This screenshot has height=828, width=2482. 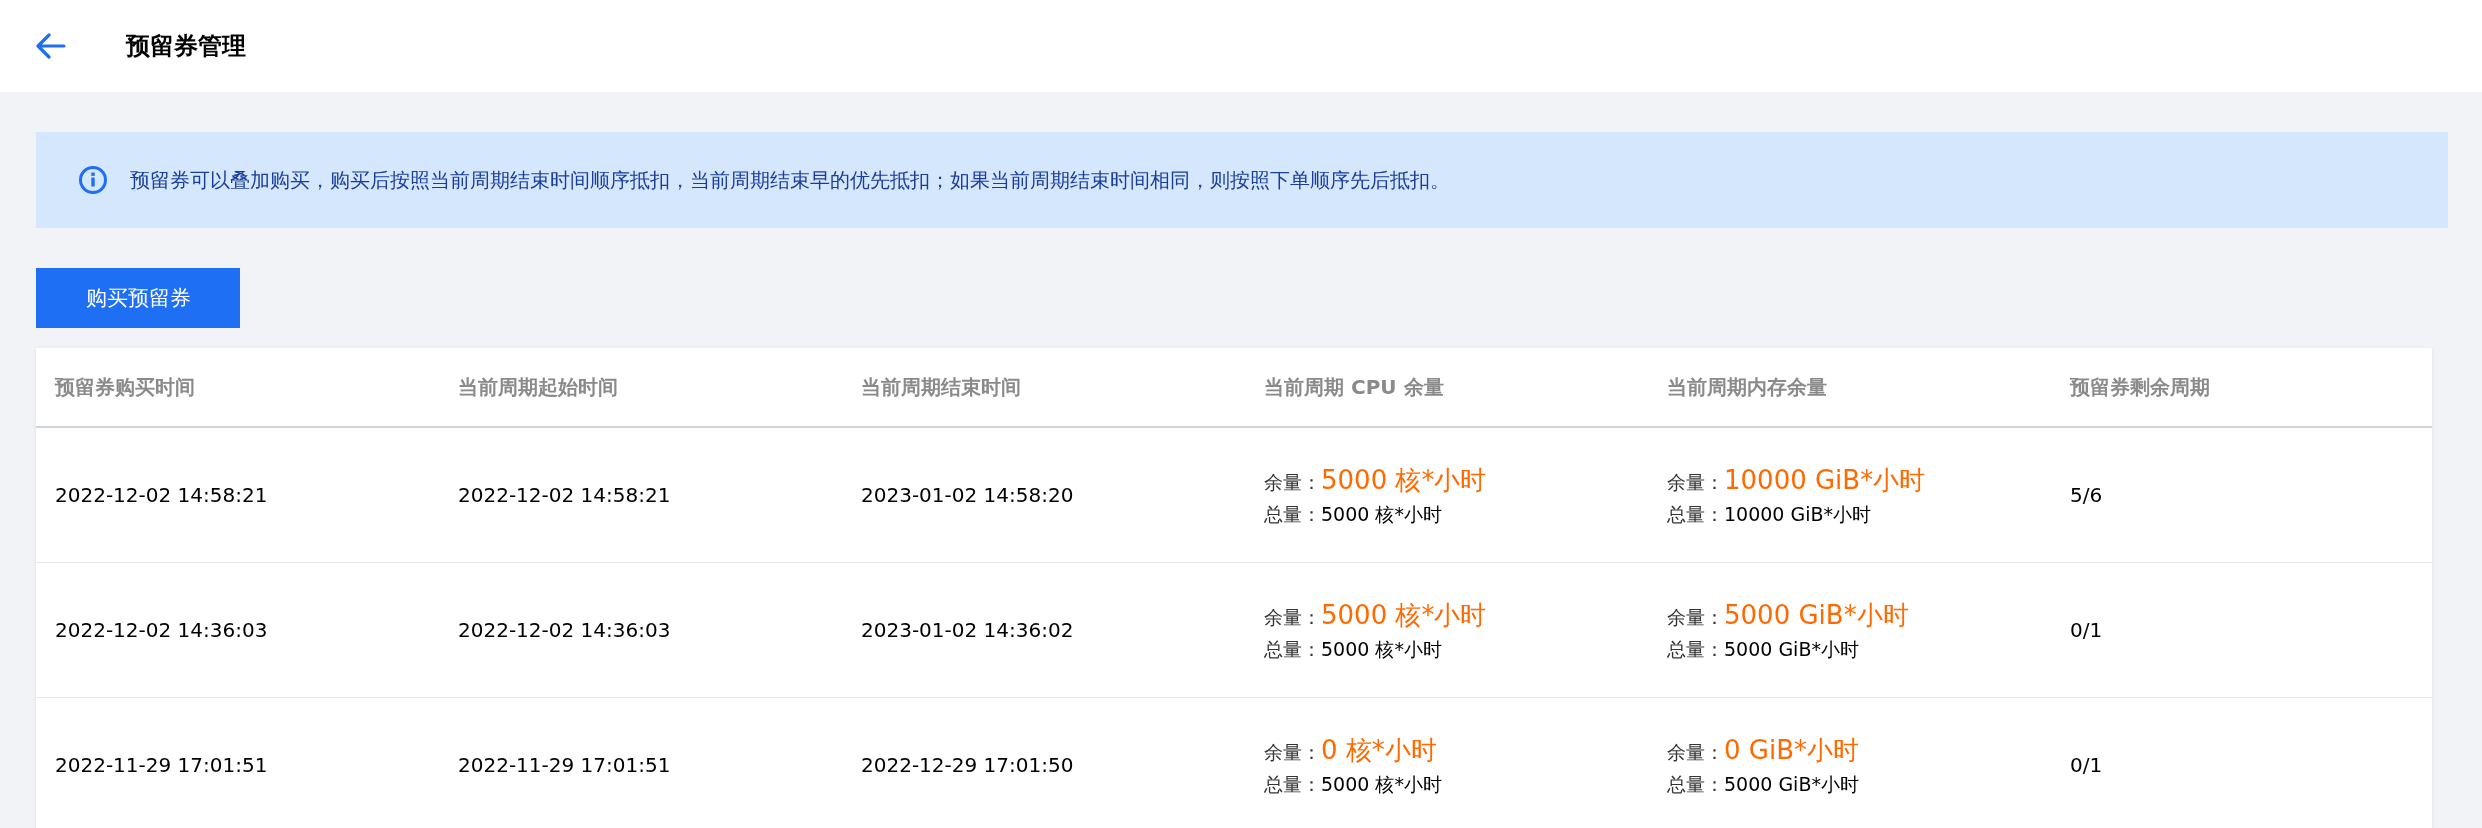 I want to click on remaining-value: 5000 GiB*小时, so click(x=1816, y=615).